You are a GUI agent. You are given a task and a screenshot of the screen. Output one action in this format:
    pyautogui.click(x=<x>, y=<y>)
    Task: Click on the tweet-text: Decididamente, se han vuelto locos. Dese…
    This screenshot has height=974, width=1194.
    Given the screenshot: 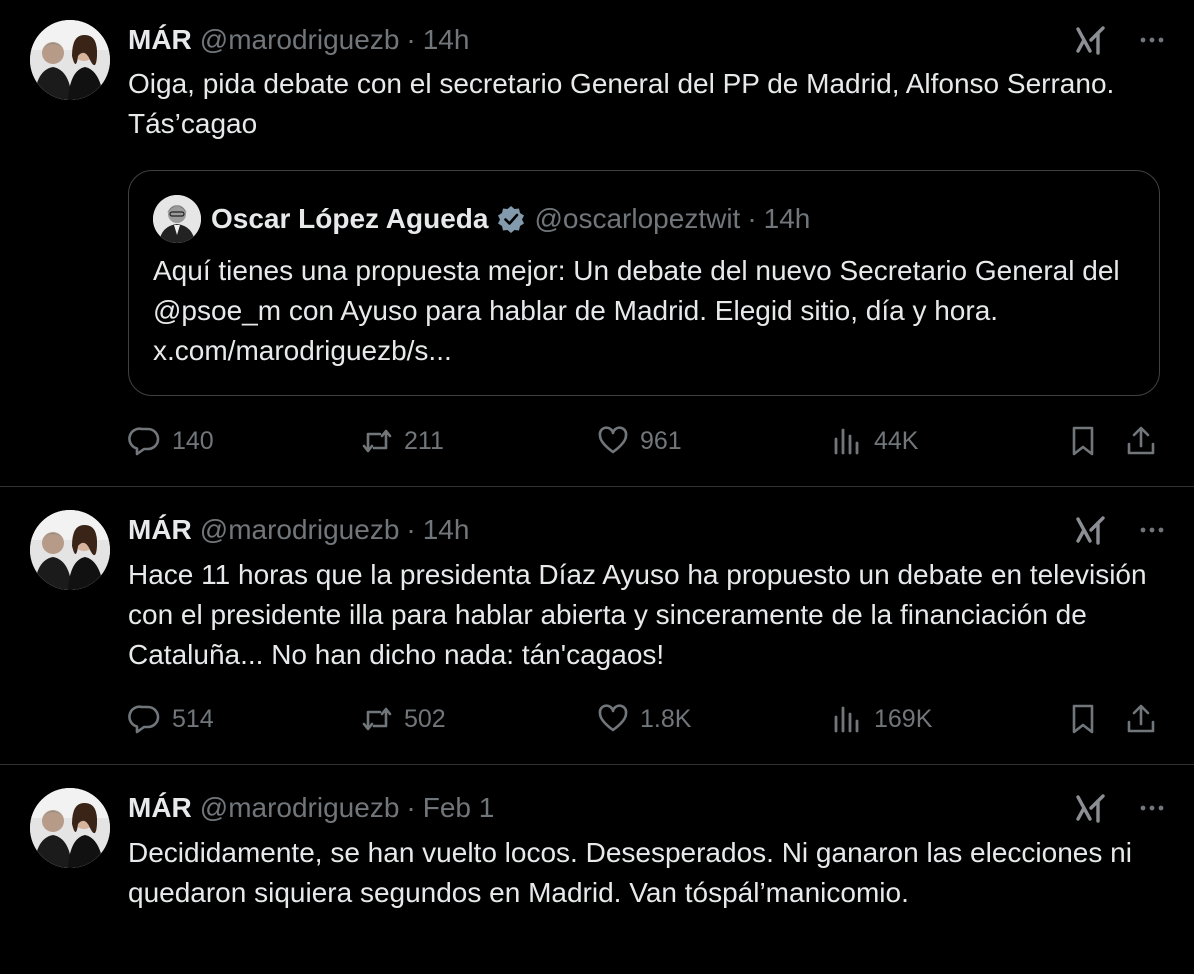 What is the action you would take?
    pyautogui.click(x=630, y=872)
    